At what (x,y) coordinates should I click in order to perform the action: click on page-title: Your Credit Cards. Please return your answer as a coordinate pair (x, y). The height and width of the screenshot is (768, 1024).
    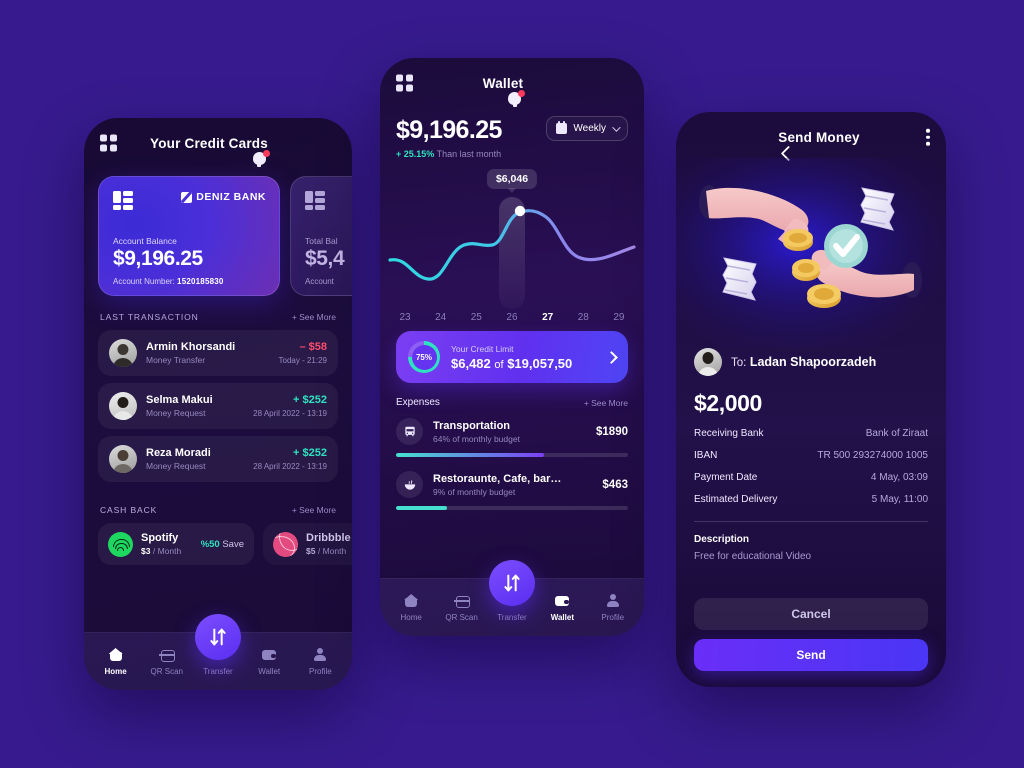
    Looking at the image, I should click on (209, 143).